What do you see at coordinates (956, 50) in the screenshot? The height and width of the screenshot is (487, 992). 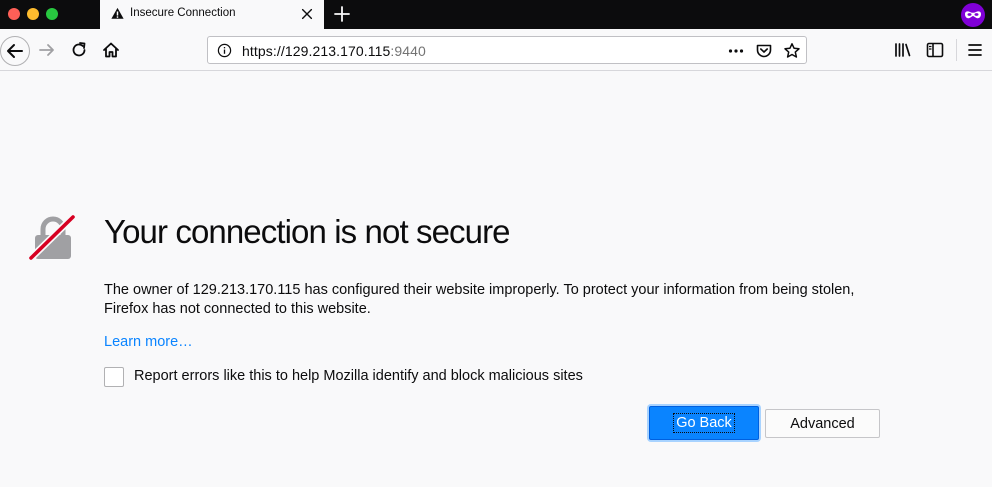 I see `toolbar-separator` at bounding box center [956, 50].